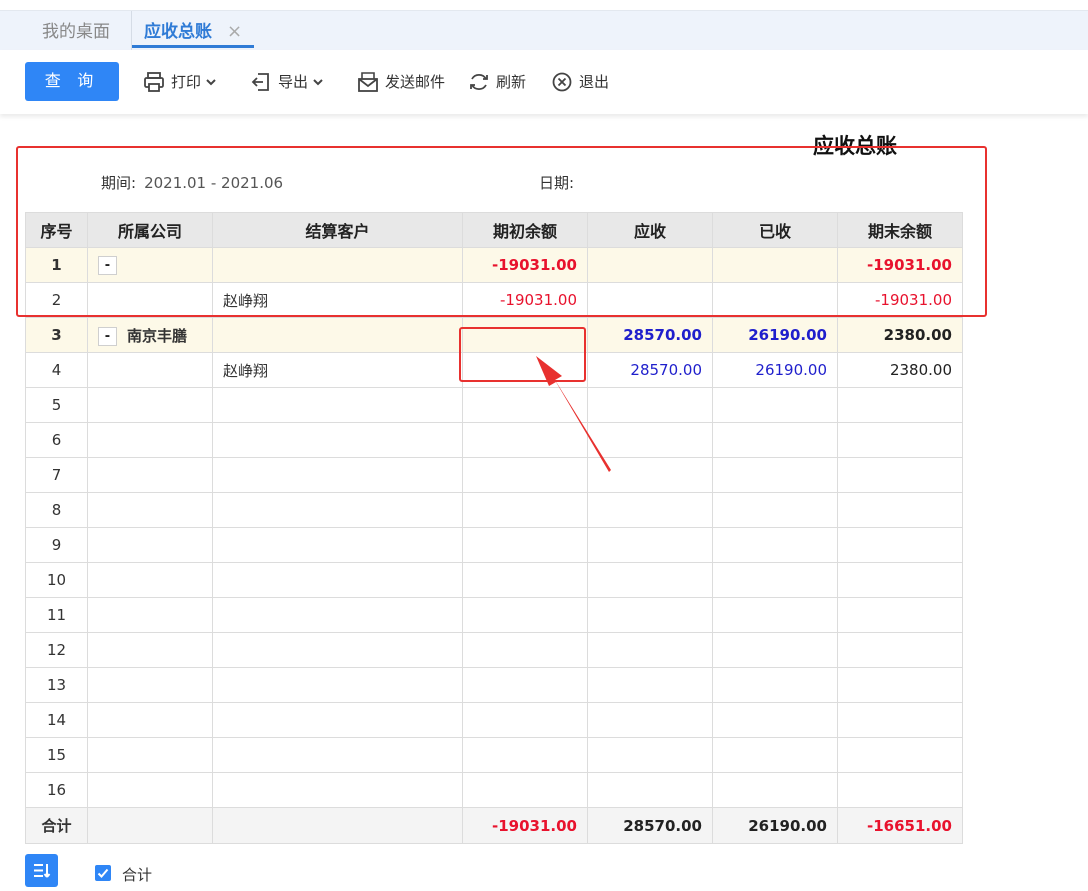  What do you see at coordinates (150, 825) in the screenshot?
I see `total-company-cell` at bounding box center [150, 825].